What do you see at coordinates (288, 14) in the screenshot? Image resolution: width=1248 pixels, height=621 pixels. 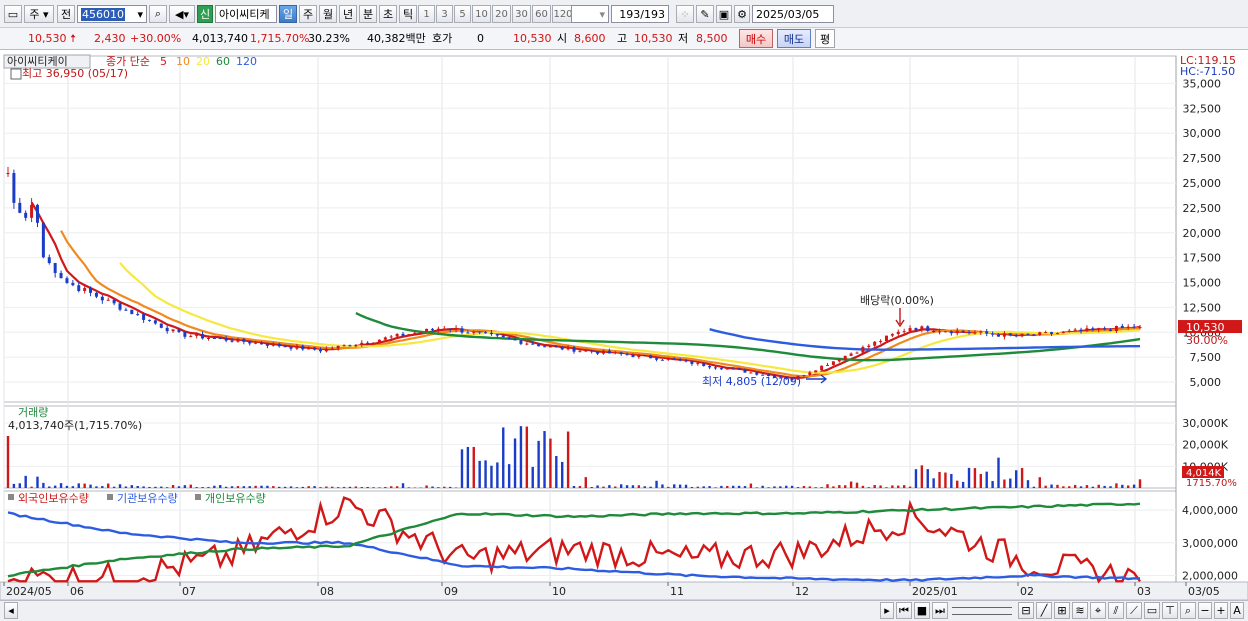 I see `period-tab-0: 일` at bounding box center [288, 14].